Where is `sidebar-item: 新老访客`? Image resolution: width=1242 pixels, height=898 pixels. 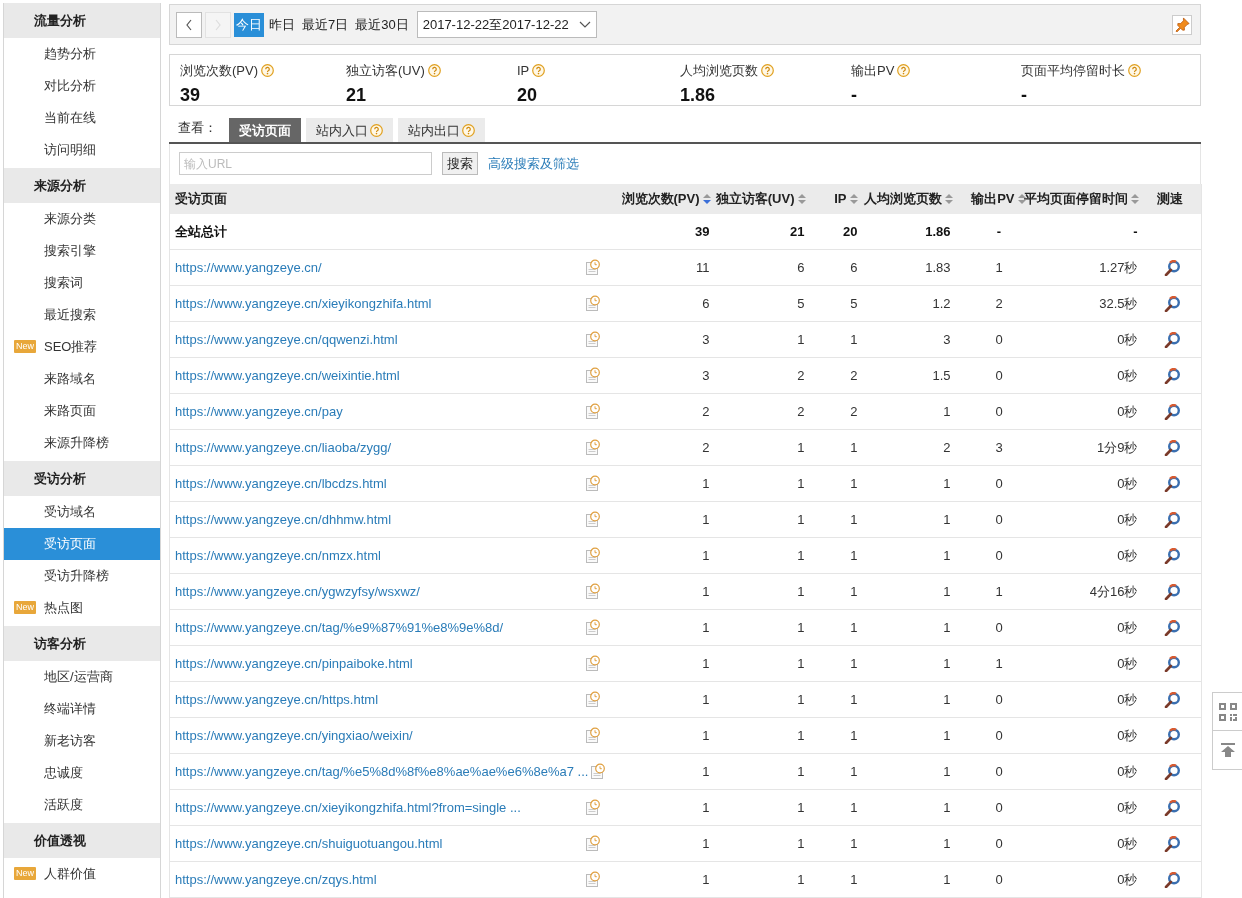 sidebar-item: 新老访客 is located at coordinates (82, 741).